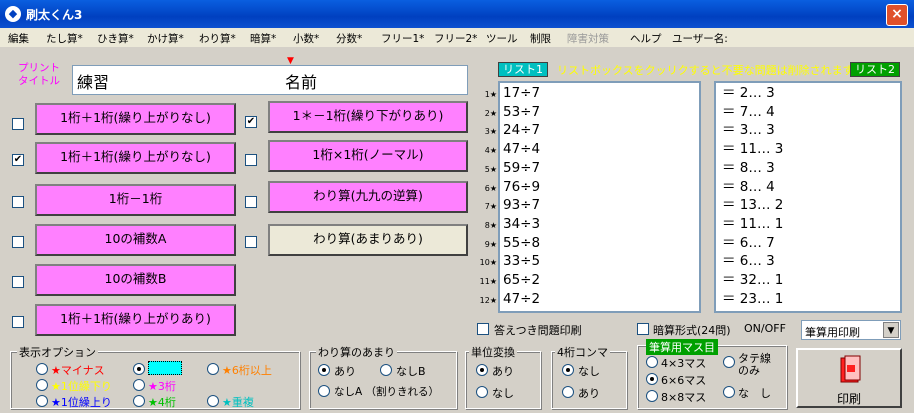  What do you see at coordinates (81, 402) in the screenshot?
I see `opt-carry-label: ★1位繰上り` at bounding box center [81, 402].